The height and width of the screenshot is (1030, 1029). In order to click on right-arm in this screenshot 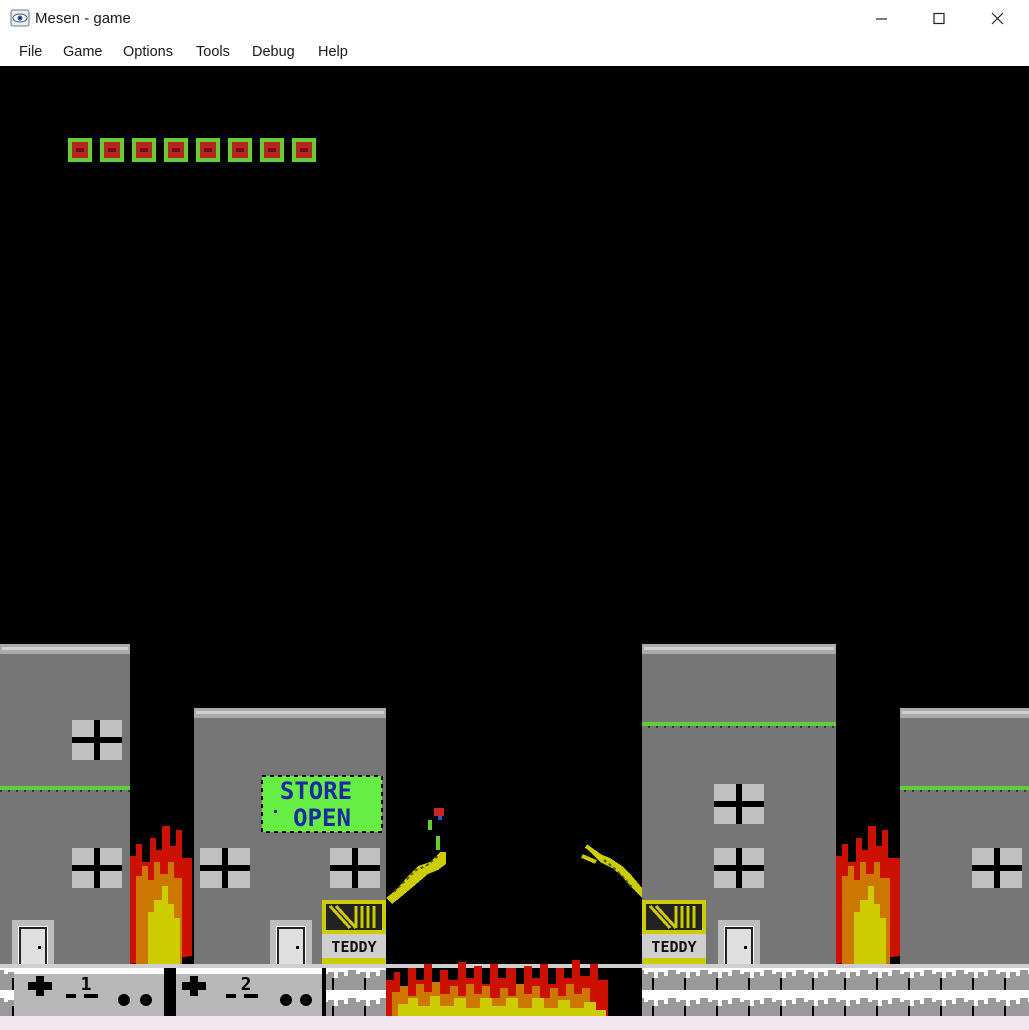, I will do `click(611, 871)`.